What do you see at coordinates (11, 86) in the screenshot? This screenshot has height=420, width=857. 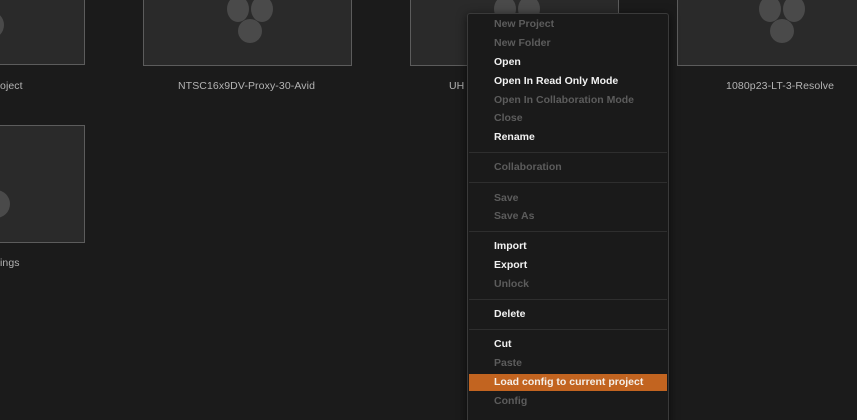 I see `project-name: oject` at bounding box center [11, 86].